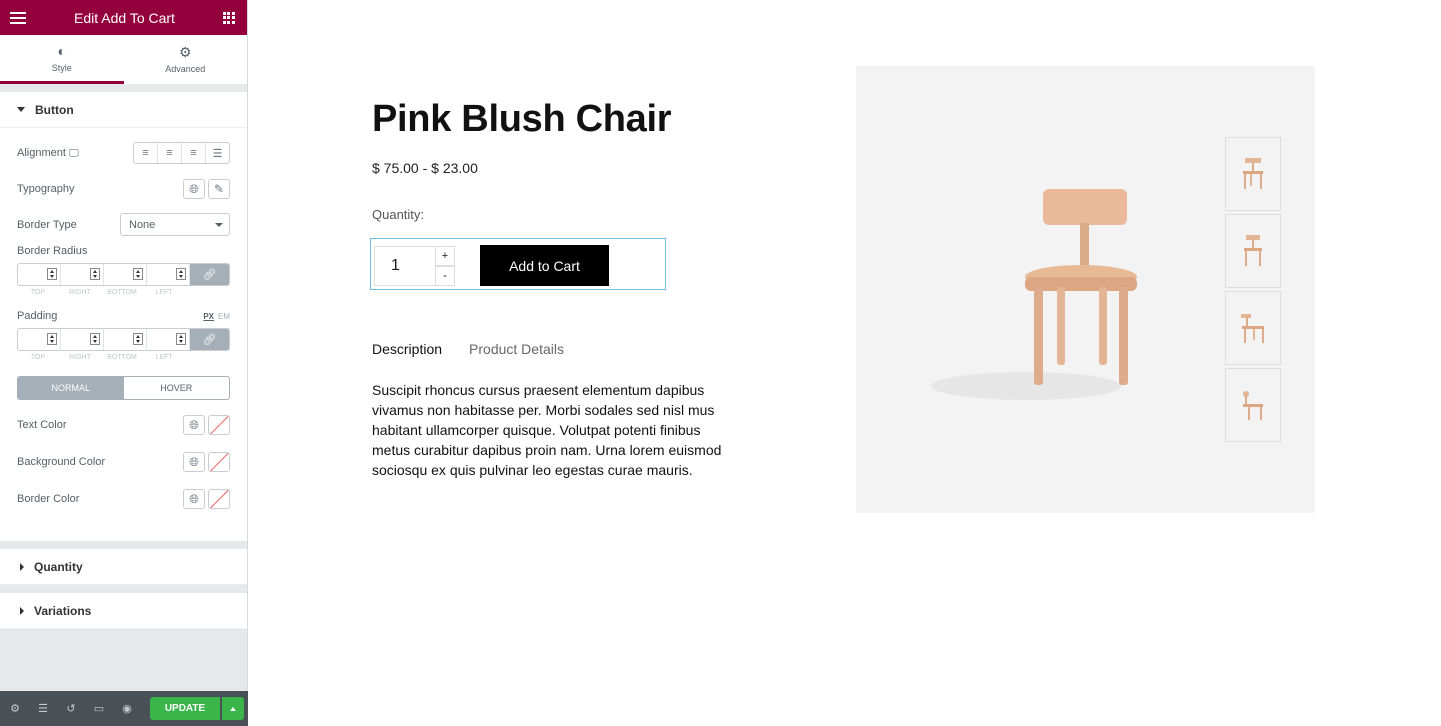 The image size is (1441, 726). Describe the element at coordinates (216, 316) in the screenshot. I see `unit-switcher: PX EM` at that location.